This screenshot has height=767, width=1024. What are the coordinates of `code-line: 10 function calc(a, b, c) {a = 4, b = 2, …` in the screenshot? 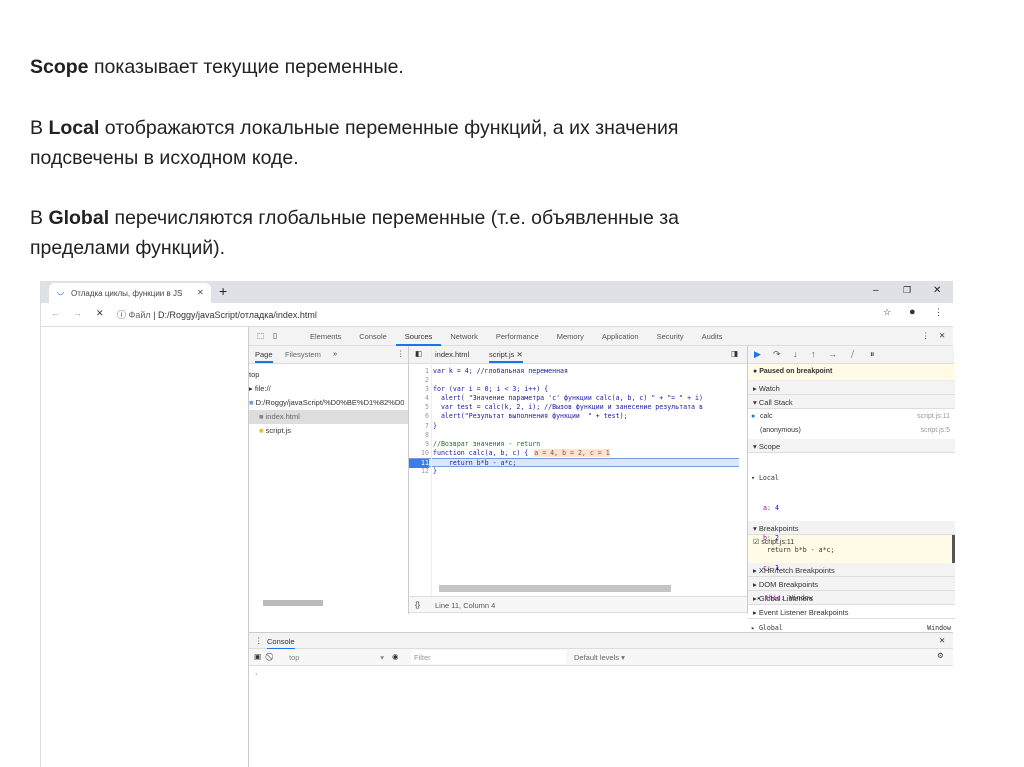 It's located at (574, 453).